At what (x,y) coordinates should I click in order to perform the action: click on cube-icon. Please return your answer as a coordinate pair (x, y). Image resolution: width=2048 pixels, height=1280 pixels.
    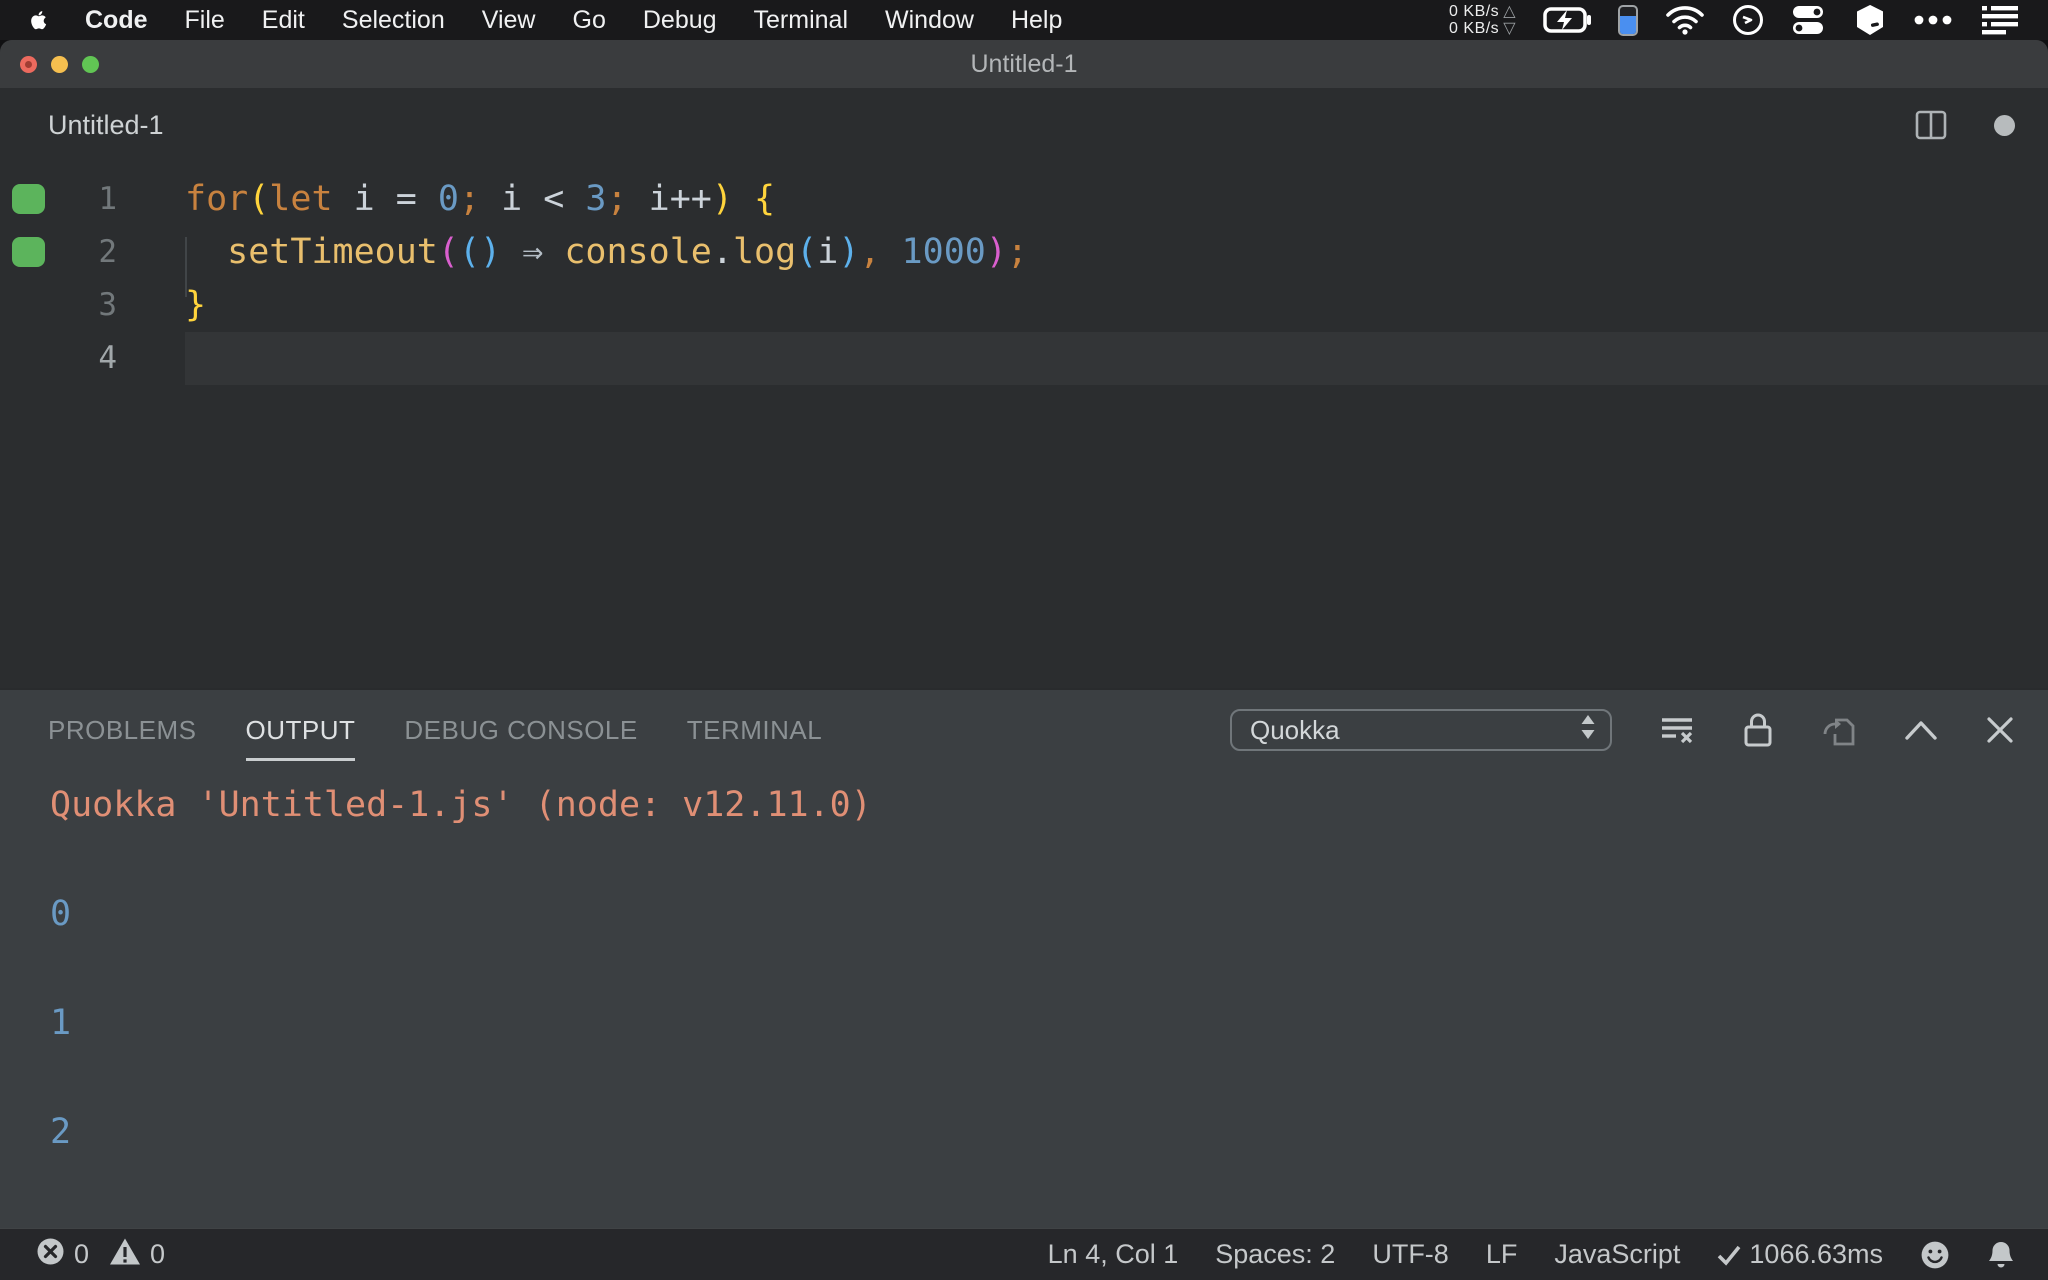
    Looking at the image, I should click on (1870, 20).